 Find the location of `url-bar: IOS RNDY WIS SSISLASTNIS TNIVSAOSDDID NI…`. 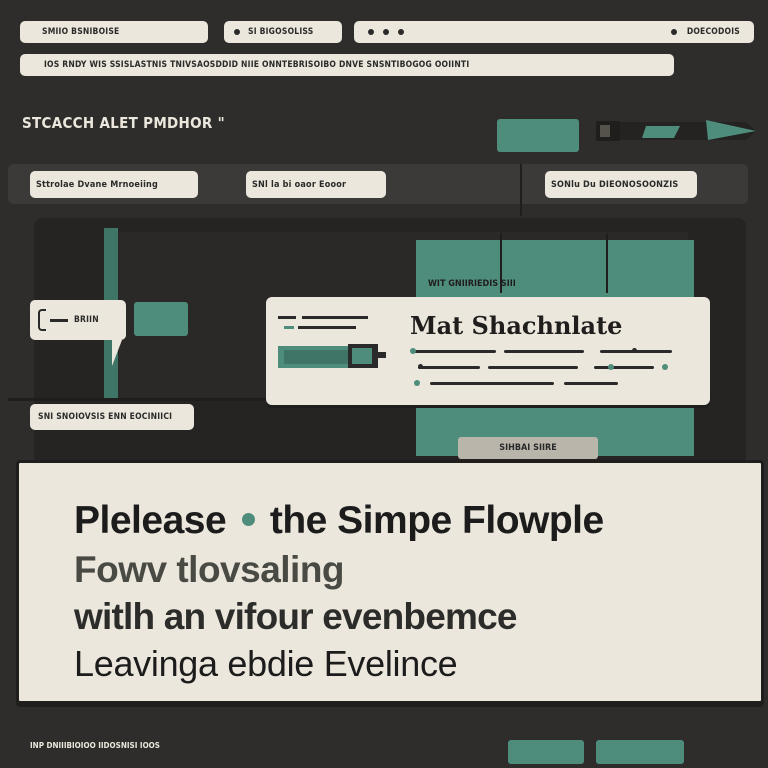

url-bar: IOS RNDY WIS SSISLASTNIS TNIVSAOSDDID NI… is located at coordinates (347, 65).